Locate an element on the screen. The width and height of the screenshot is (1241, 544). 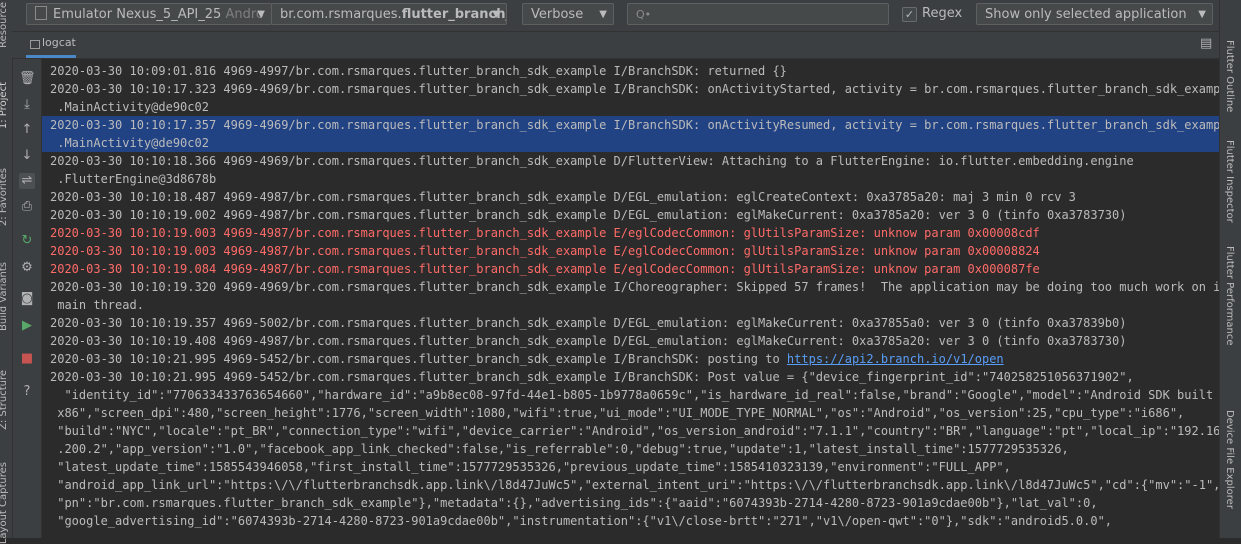
build-variants-tab: Build Variants is located at coordinates (4, 296).